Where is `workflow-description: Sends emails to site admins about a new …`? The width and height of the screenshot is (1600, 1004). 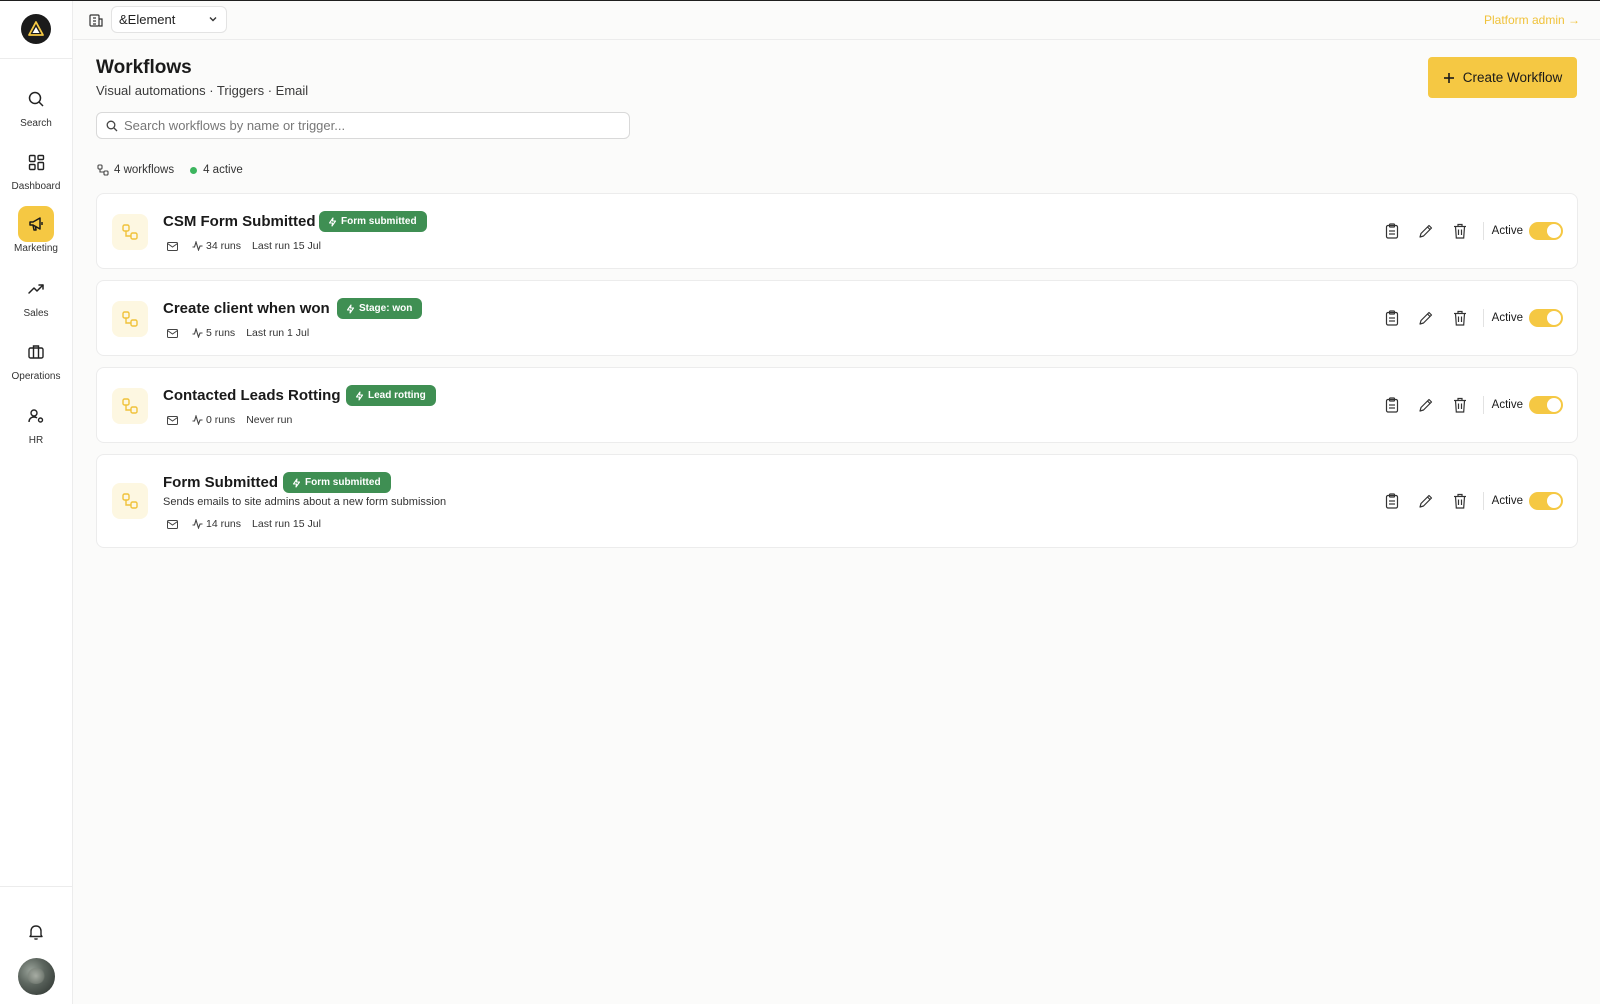
workflow-description: Sends emails to site admins about a new … is located at coordinates (305, 502).